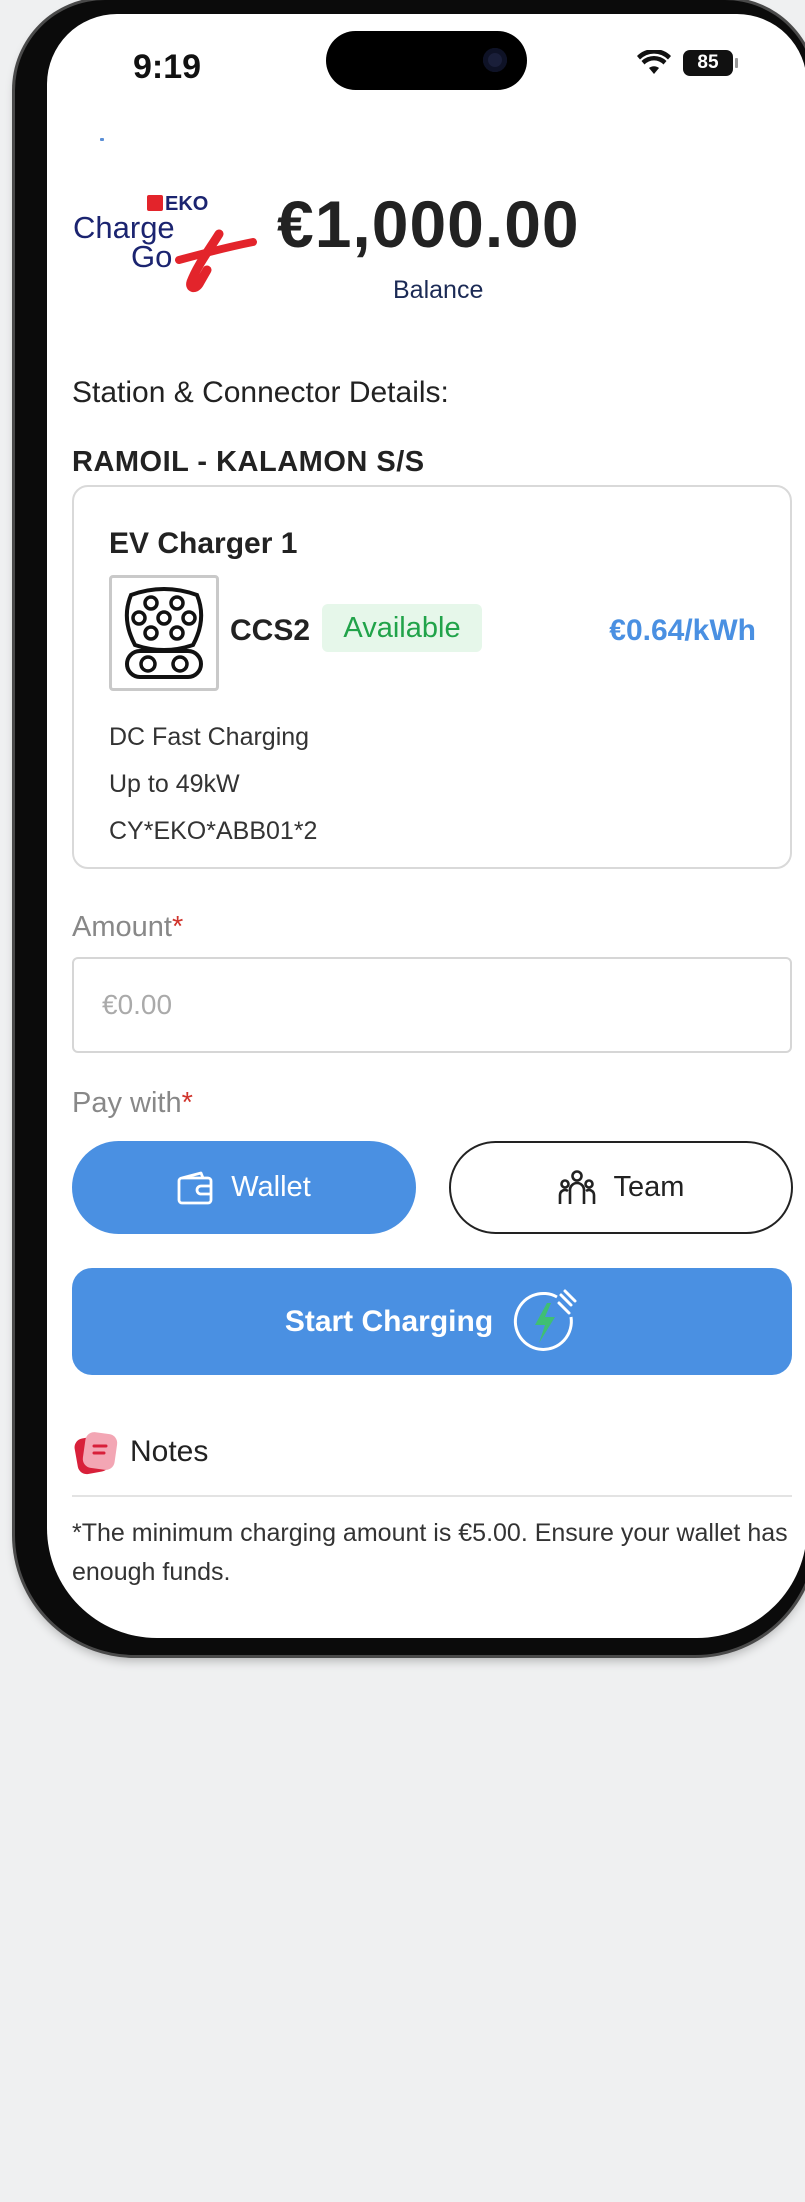  What do you see at coordinates (209, 737) in the screenshot?
I see `charging-type: DC Fast Charging` at bounding box center [209, 737].